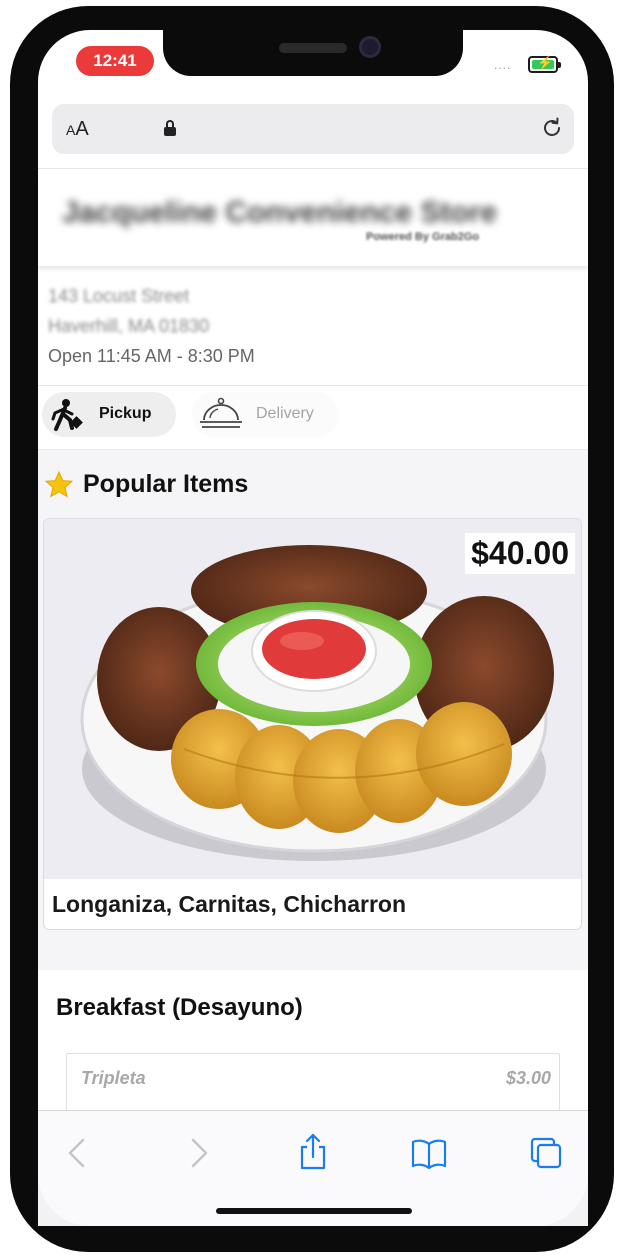 The width and height of the screenshot is (632, 1258). I want to click on menu-item-price: $3.00, so click(528, 1078).